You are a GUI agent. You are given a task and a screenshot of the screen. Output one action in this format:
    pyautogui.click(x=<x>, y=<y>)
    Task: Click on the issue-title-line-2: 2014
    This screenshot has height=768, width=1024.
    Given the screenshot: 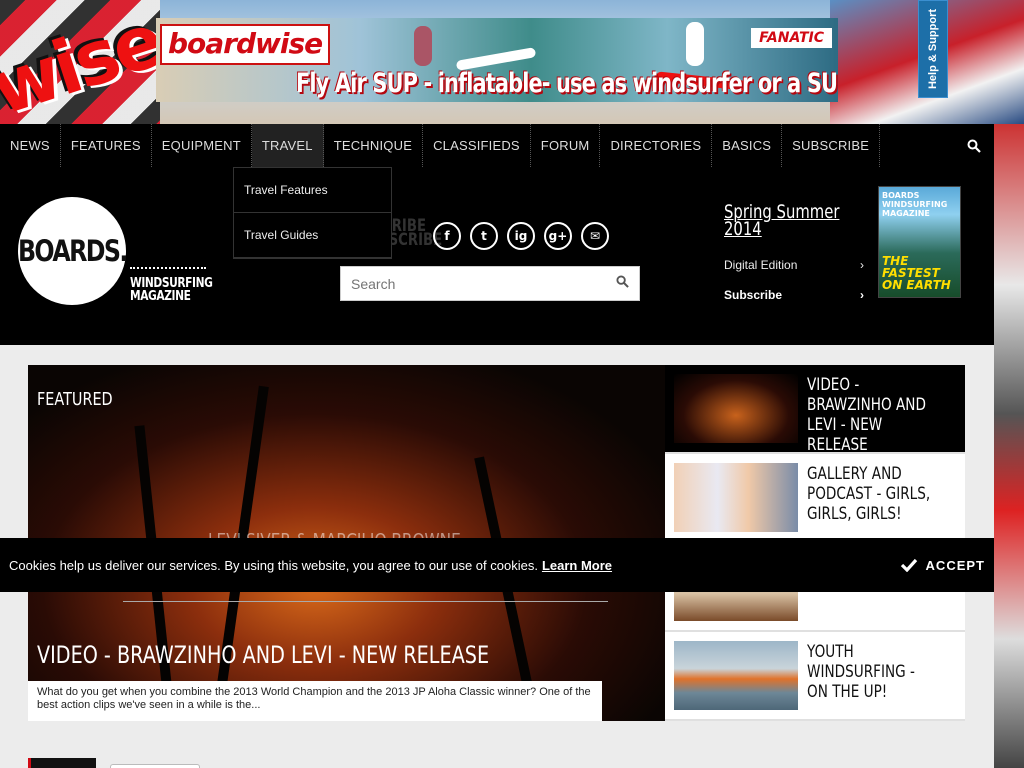 What is the action you would take?
    pyautogui.click(x=743, y=229)
    